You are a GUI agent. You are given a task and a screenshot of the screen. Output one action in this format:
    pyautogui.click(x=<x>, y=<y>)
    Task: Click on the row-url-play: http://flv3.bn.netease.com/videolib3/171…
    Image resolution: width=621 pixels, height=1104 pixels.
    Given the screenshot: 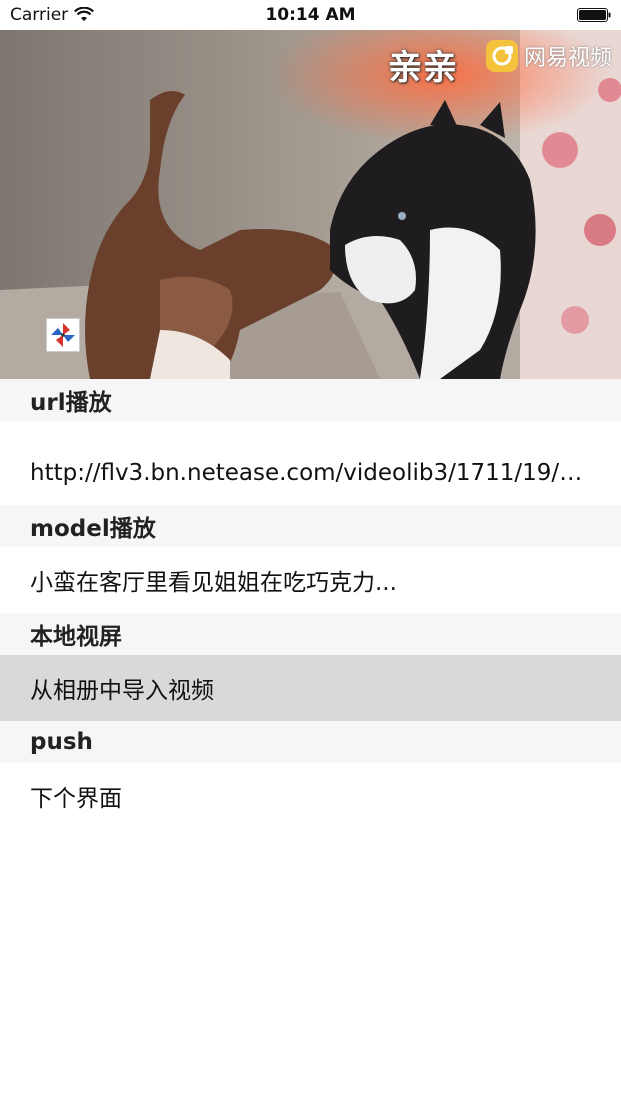 What is the action you would take?
    pyautogui.click(x=310, y=463)
    